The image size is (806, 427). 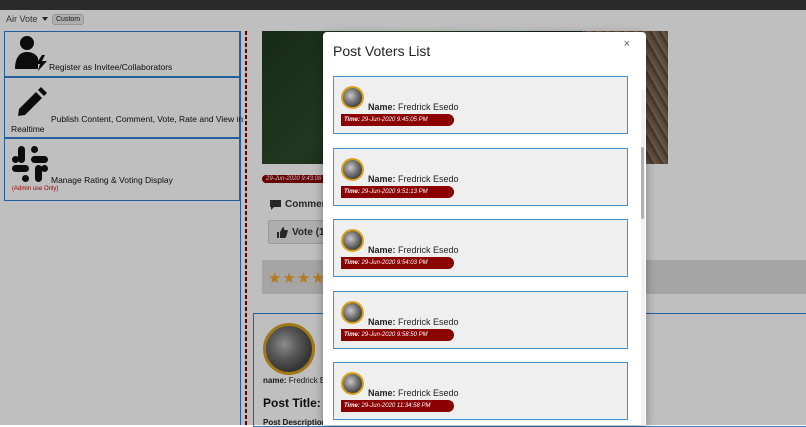 I want to click on vote-time: Time: 29-Jun-2020 11:34:58 PM, so click(x=397, y=406).